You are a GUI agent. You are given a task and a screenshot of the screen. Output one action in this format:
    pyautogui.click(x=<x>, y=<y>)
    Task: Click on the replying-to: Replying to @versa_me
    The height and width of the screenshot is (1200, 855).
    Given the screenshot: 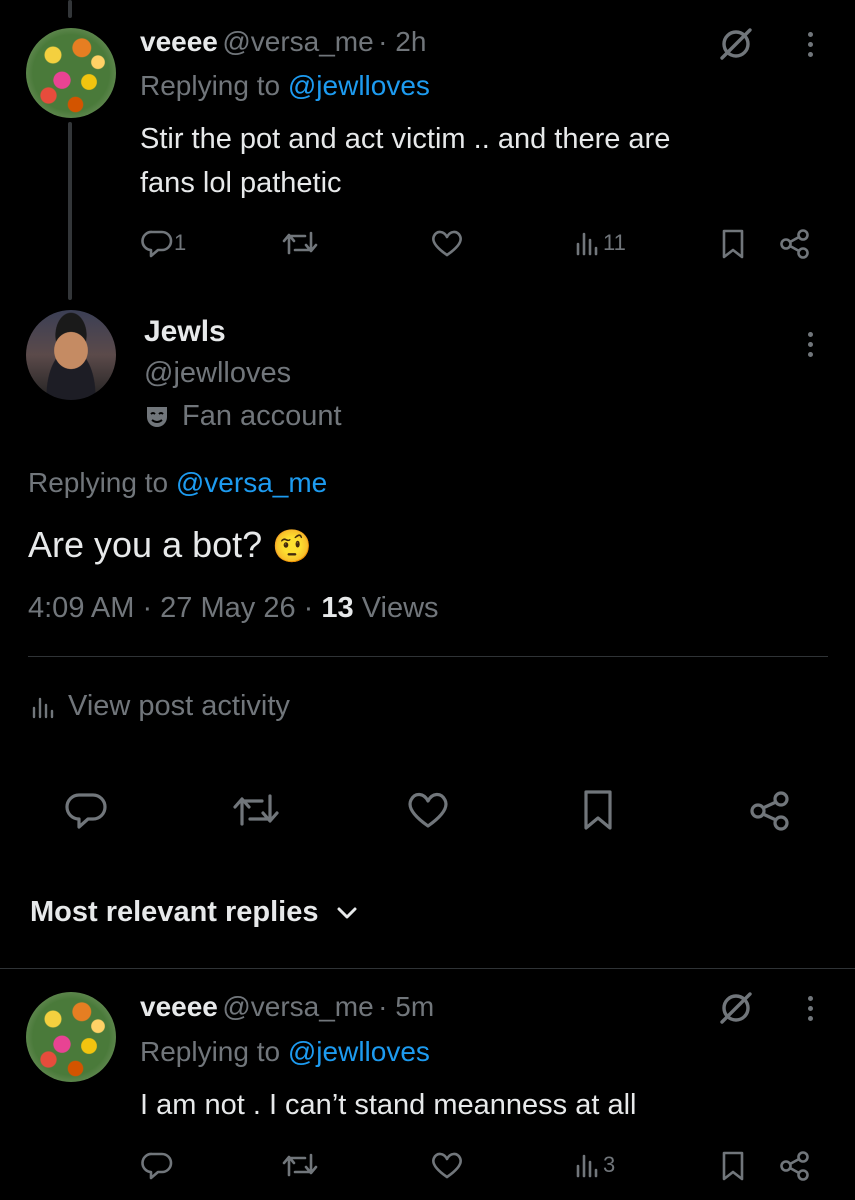 What is the action you would take?
    pyautogui.click(x=177, y=483)
    